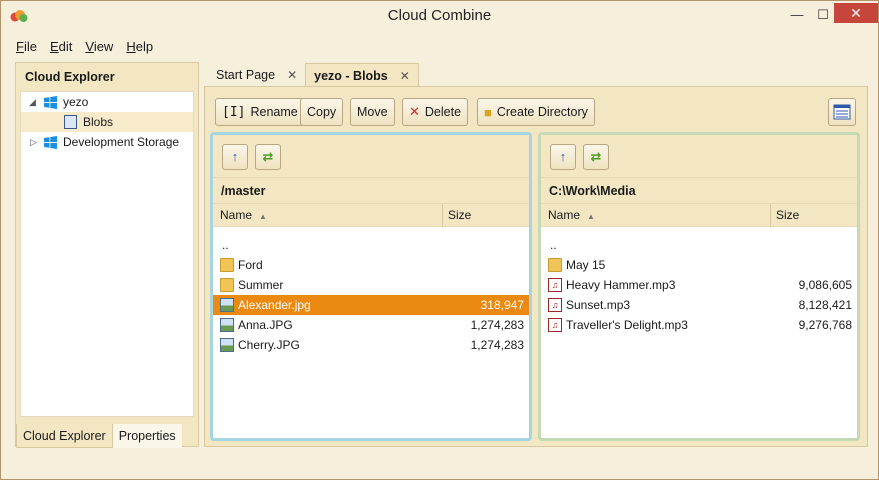  Describe the element at coordinates (64, 436) in the screenshot. I see `tab-cloud-explorer: Cloud Explorer` at that location.